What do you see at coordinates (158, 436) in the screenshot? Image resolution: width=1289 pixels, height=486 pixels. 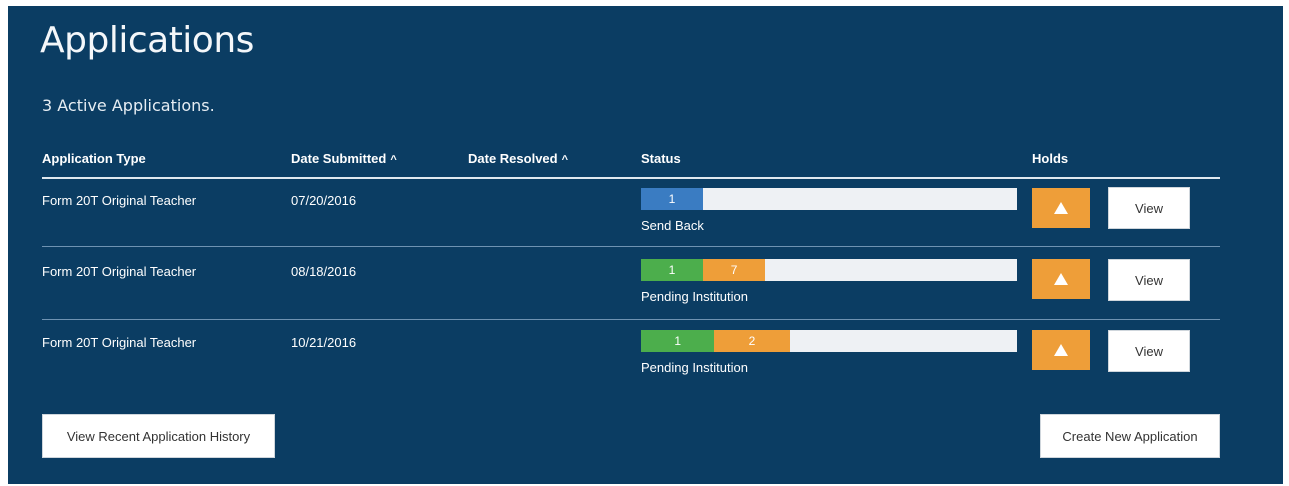 I see `view-application-history-button: View Recent Application History` at bounding box center [158, 436].